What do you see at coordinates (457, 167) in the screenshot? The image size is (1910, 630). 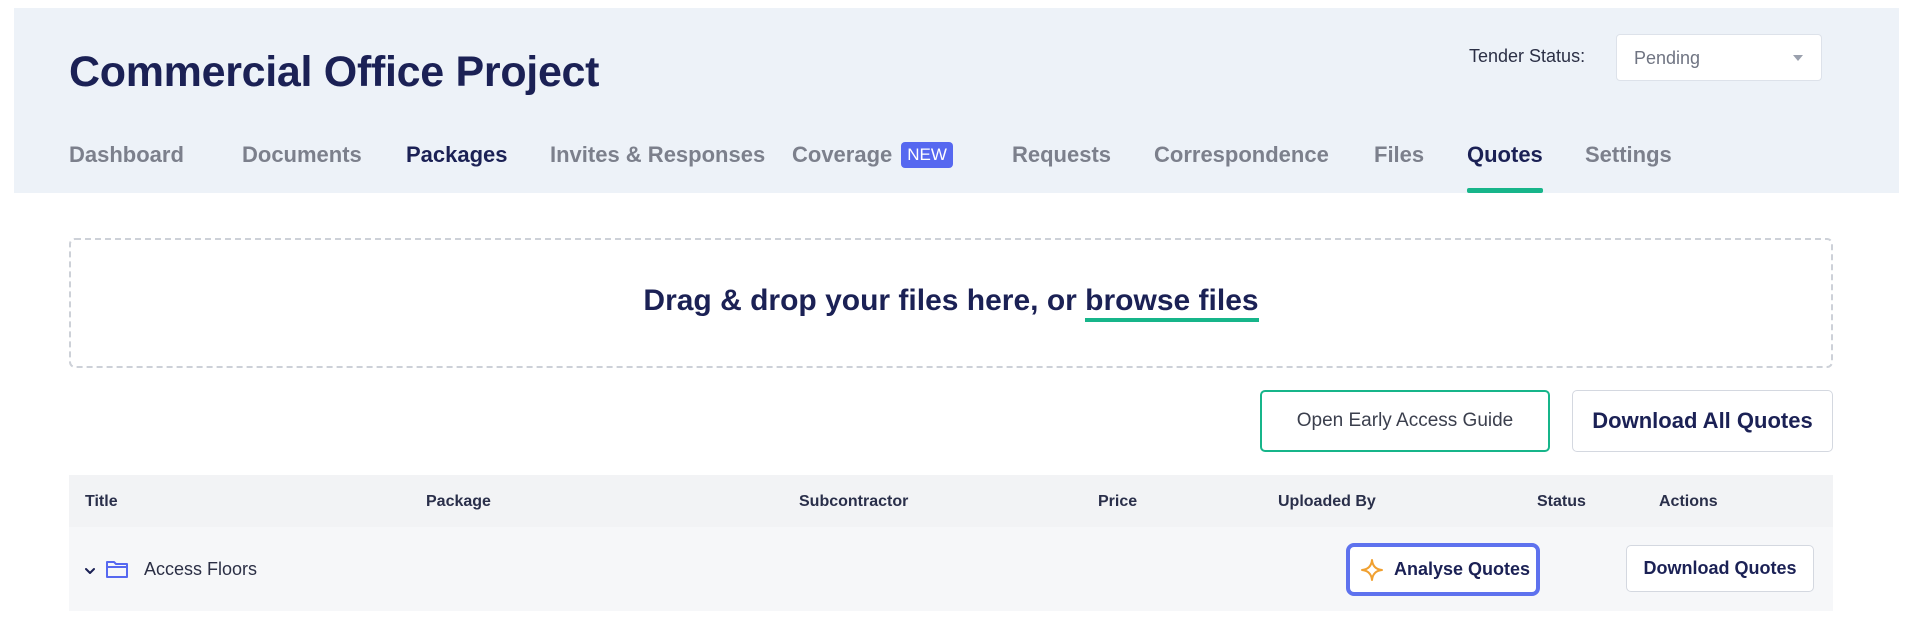 I see `tab-packages: Packages` at bounding box center [457, 167].